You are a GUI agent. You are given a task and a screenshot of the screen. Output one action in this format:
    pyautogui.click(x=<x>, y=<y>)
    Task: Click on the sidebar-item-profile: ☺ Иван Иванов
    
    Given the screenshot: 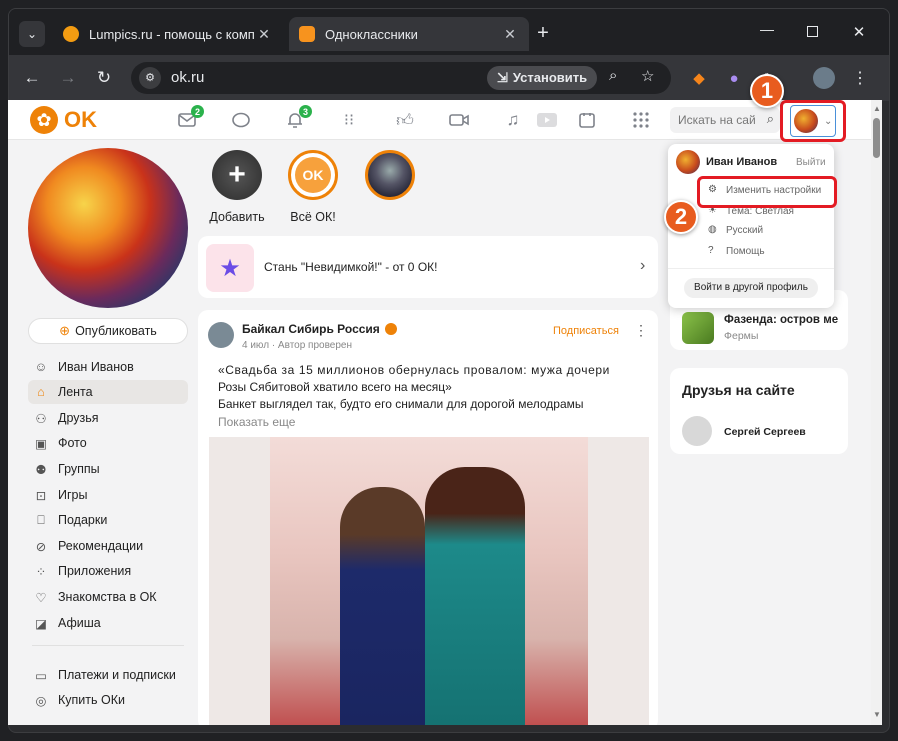 What is the action you would take?
    pyautogui.click(x=108, y=367)
    